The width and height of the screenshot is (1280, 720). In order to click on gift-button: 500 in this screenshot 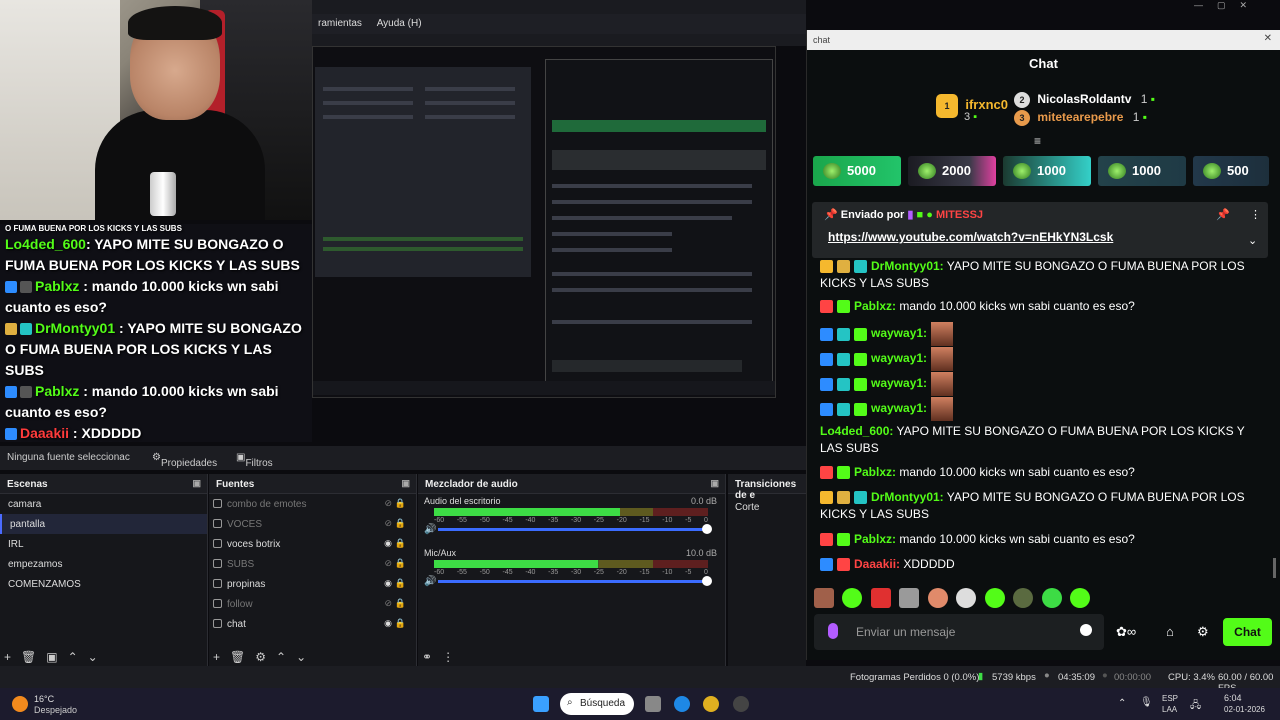, I will do `click(1231, 171)`.